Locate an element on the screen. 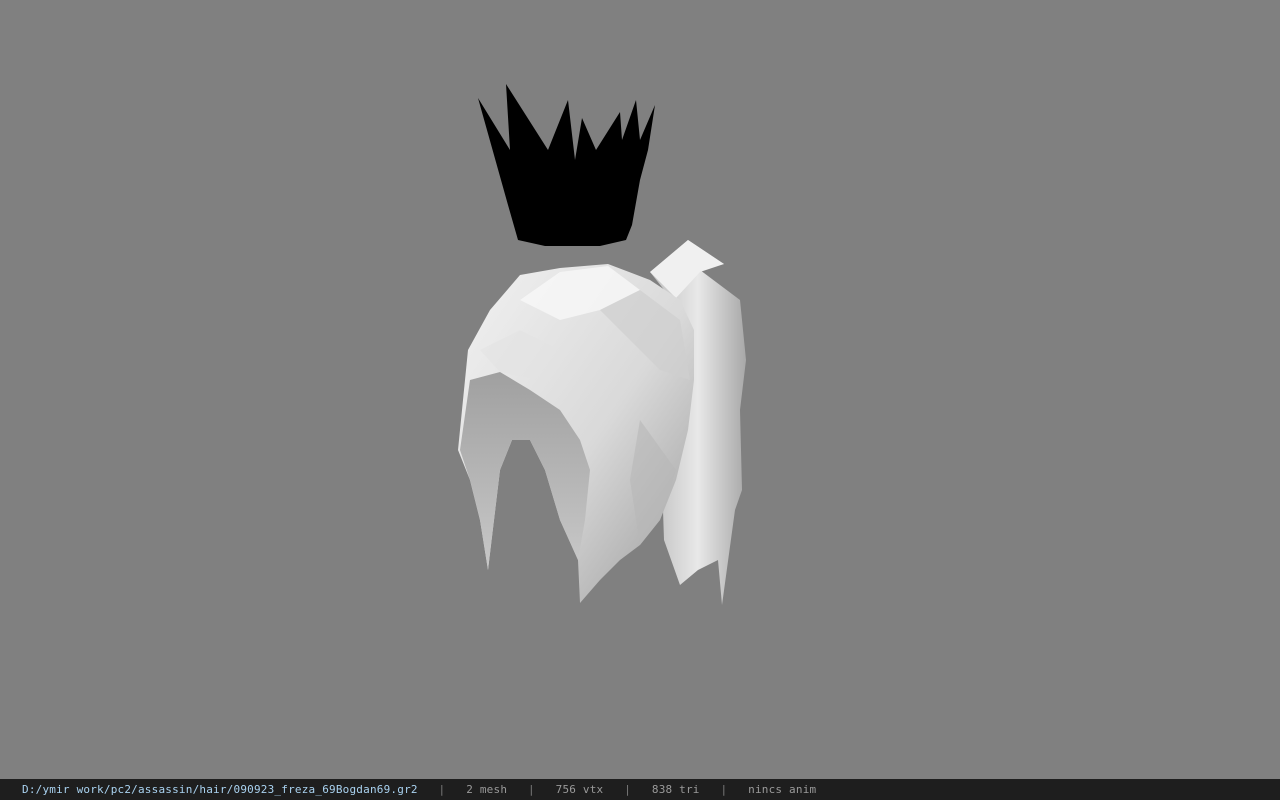 This screenshot has height=800, width=1280. animation-status-label: nincs anim is located at coordinates (782, 789).